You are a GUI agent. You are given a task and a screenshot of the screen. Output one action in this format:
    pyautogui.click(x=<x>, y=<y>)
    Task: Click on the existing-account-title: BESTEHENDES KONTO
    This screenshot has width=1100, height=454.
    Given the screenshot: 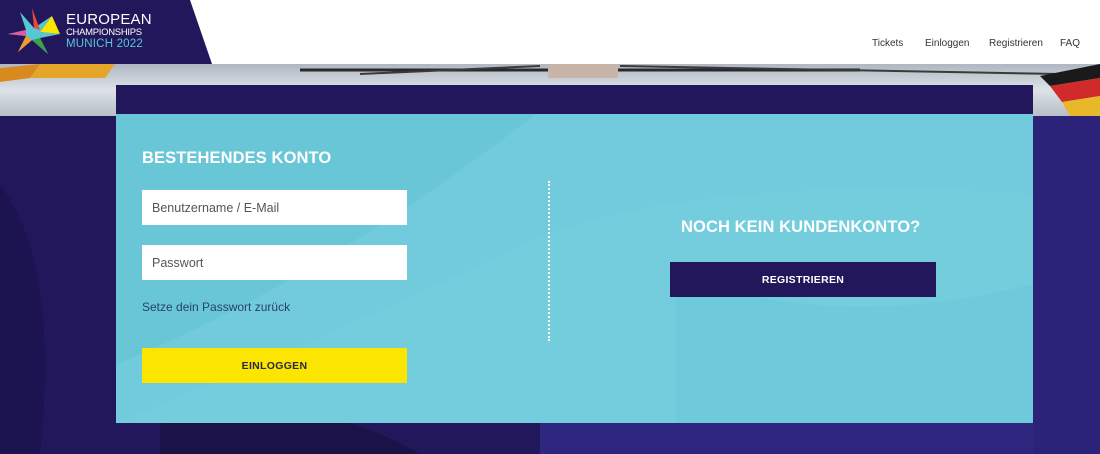 What is the action you would take?
    pyautogui.click(x=237, y=158)
    